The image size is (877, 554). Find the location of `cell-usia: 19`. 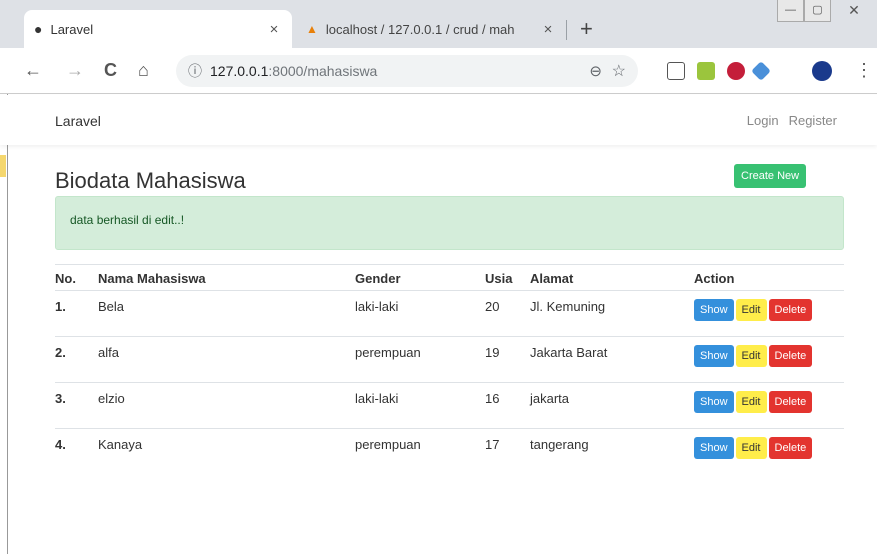

cell-usia: 19 is located at coordinates (507, 359).